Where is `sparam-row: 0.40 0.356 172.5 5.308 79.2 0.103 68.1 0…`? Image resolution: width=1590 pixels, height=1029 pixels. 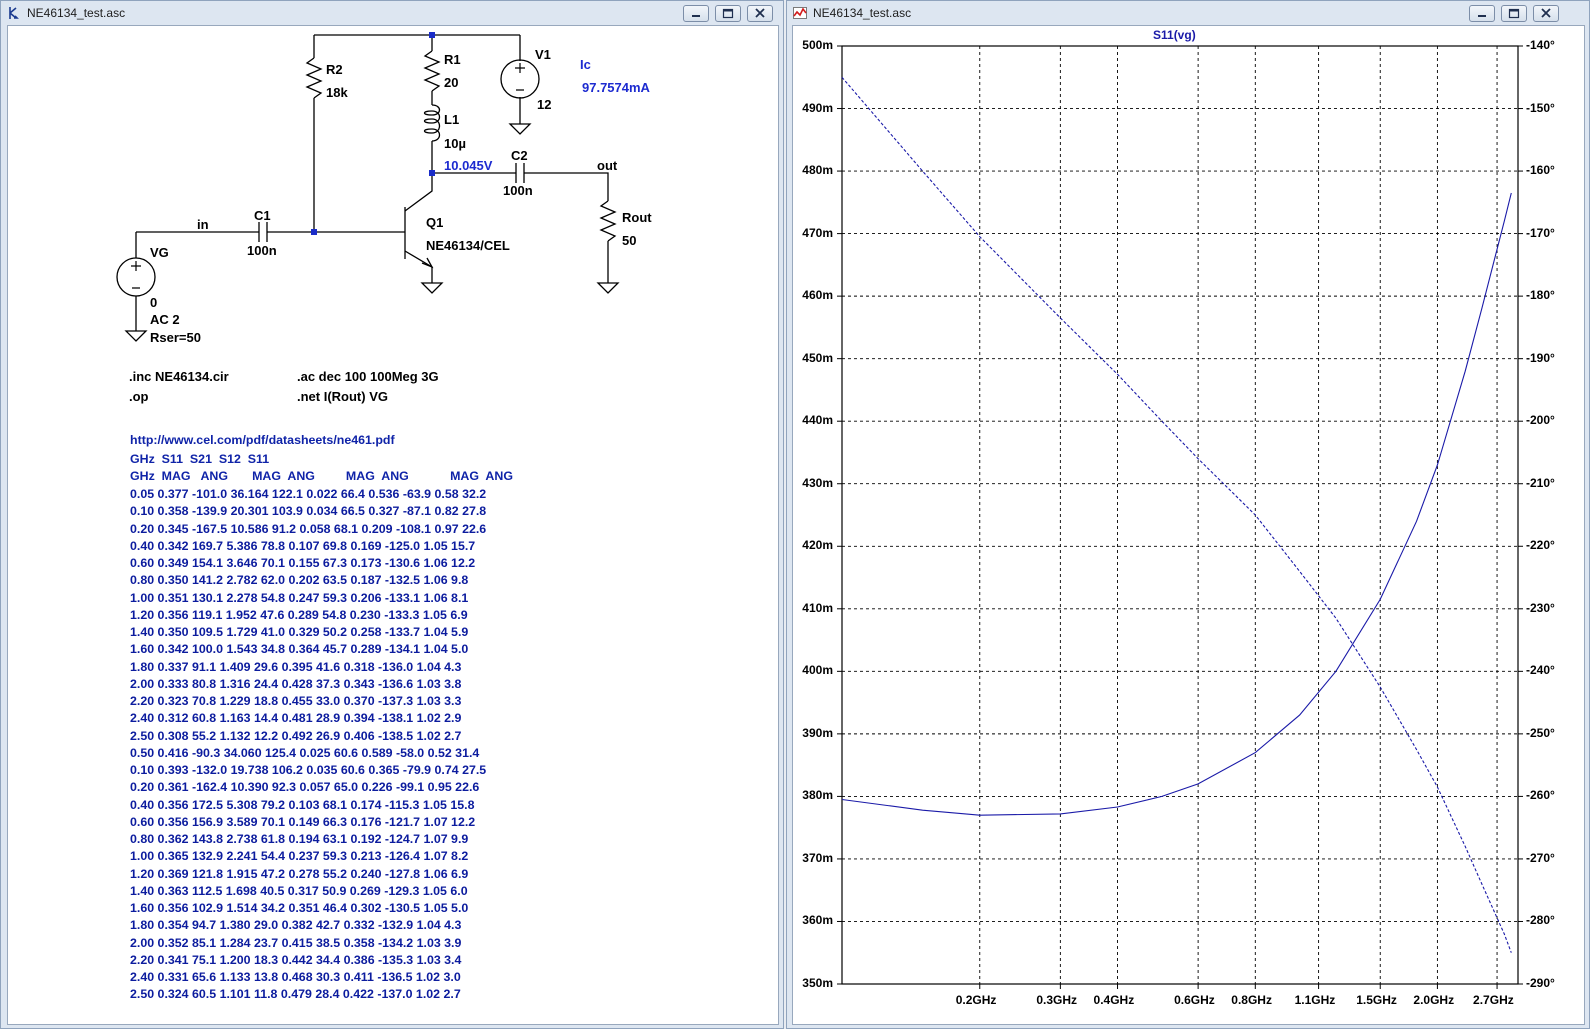 sparam-row: 0.40 0.356 172.5 5.308 79.2 0.103 68.1 0… is located at coordinates (302, 804).